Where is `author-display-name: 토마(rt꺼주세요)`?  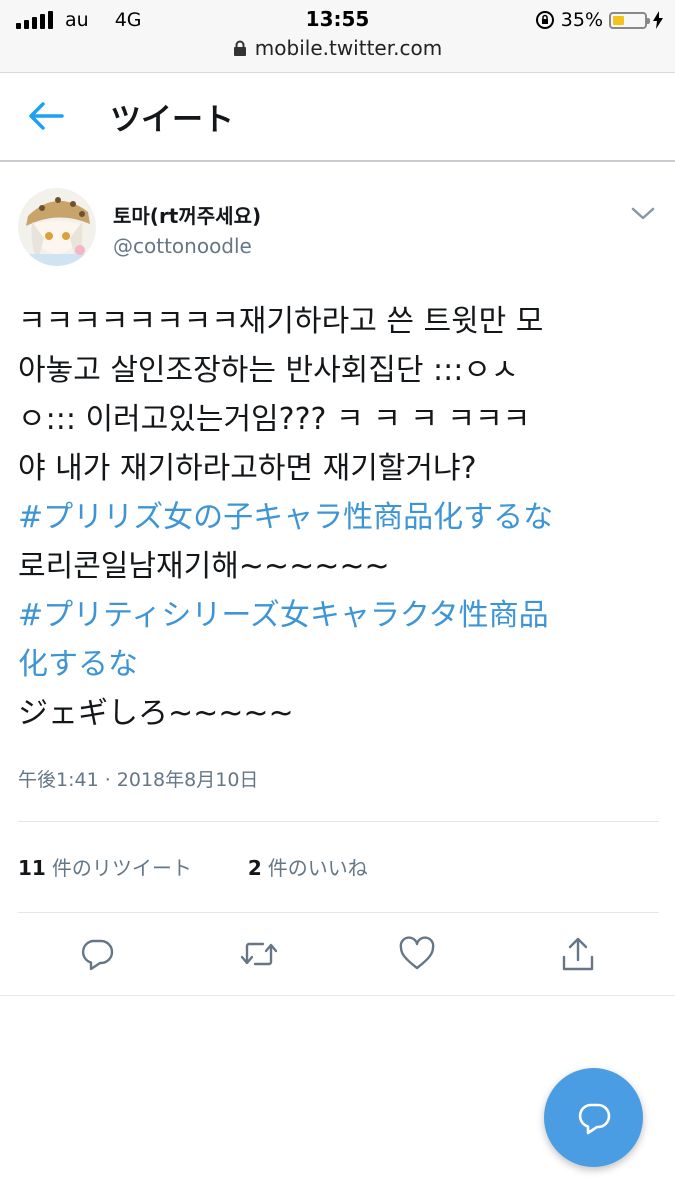 author-display-name: 토마(rt꺼주세요) is located at coordinates (187, 214).